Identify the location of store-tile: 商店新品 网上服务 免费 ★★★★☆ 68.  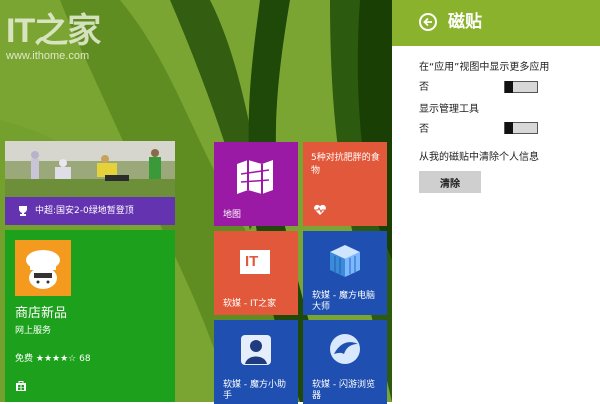
(90, 316).